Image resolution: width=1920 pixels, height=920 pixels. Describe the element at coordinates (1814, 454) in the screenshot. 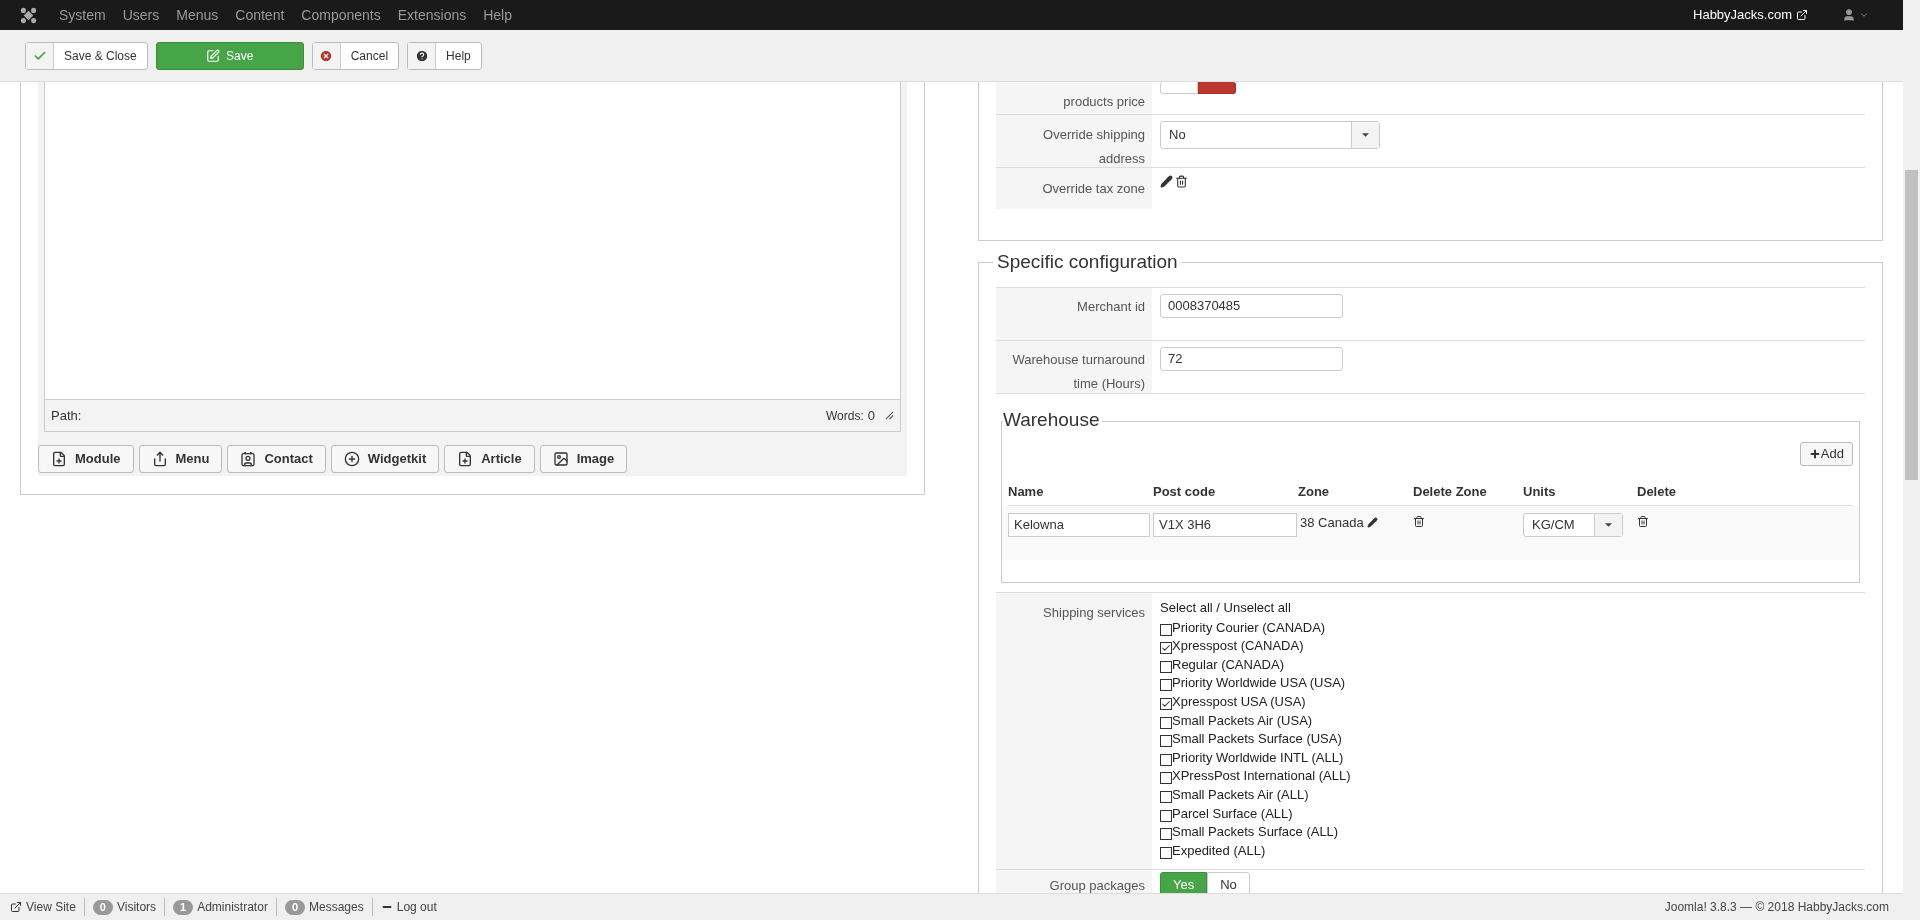

I see `plus-icon` at that location.